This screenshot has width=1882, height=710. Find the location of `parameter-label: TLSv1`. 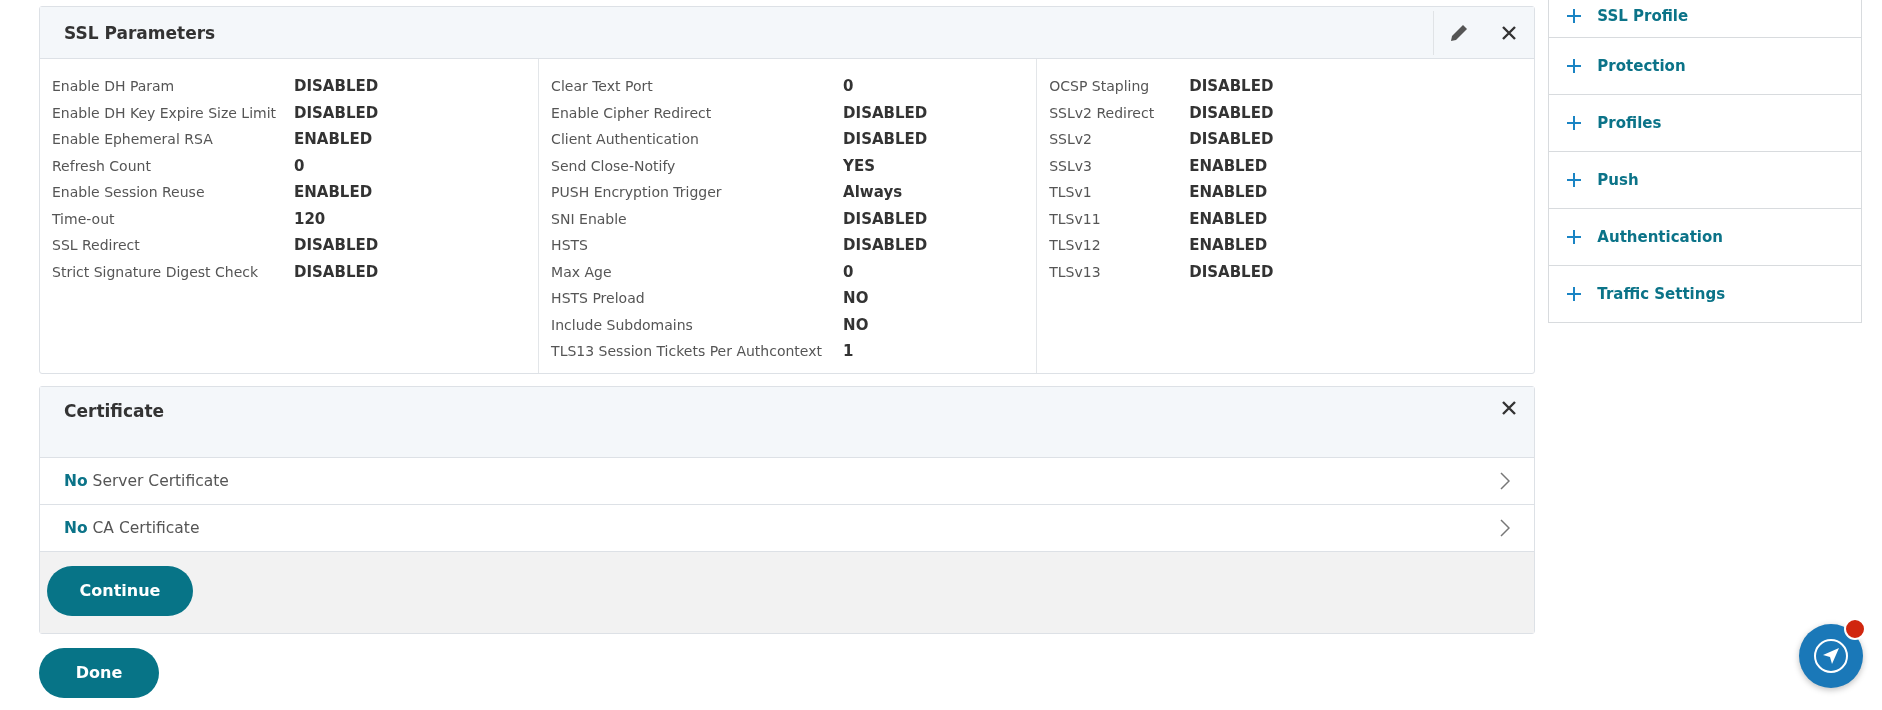

parameter-label: TLSv1 is located at coordinates (1071, 192).